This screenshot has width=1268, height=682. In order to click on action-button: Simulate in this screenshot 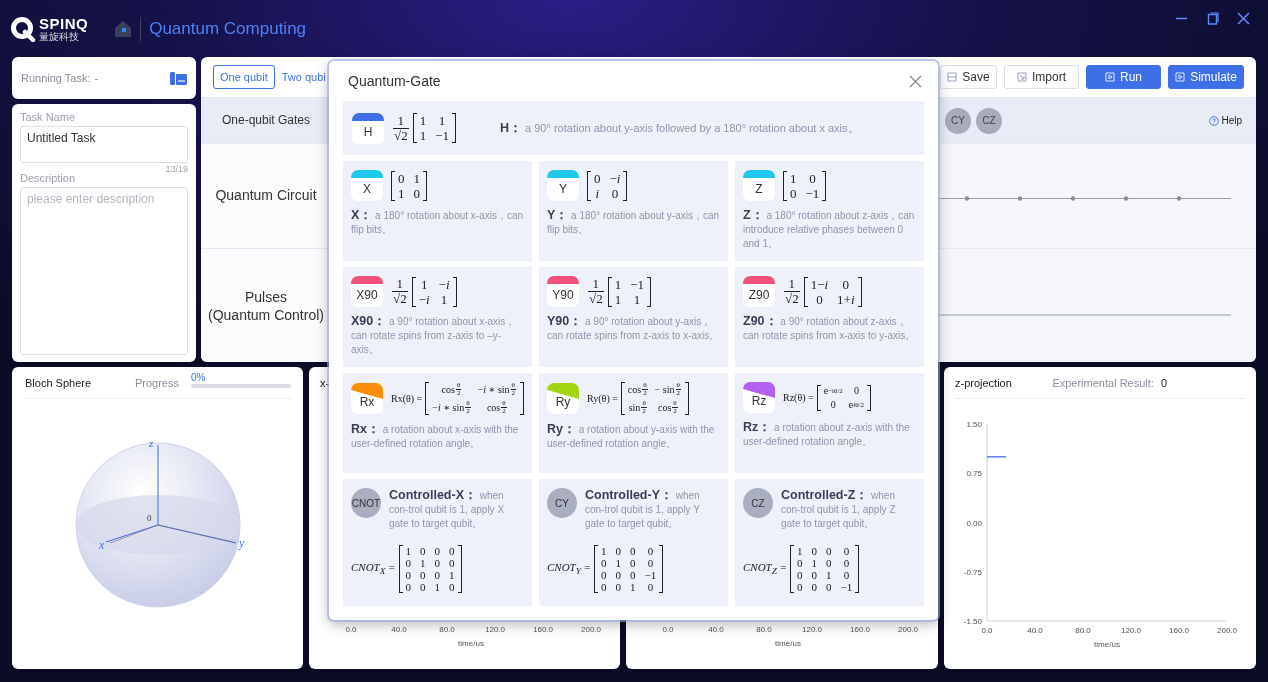, I will do `click(1206, 77)`.